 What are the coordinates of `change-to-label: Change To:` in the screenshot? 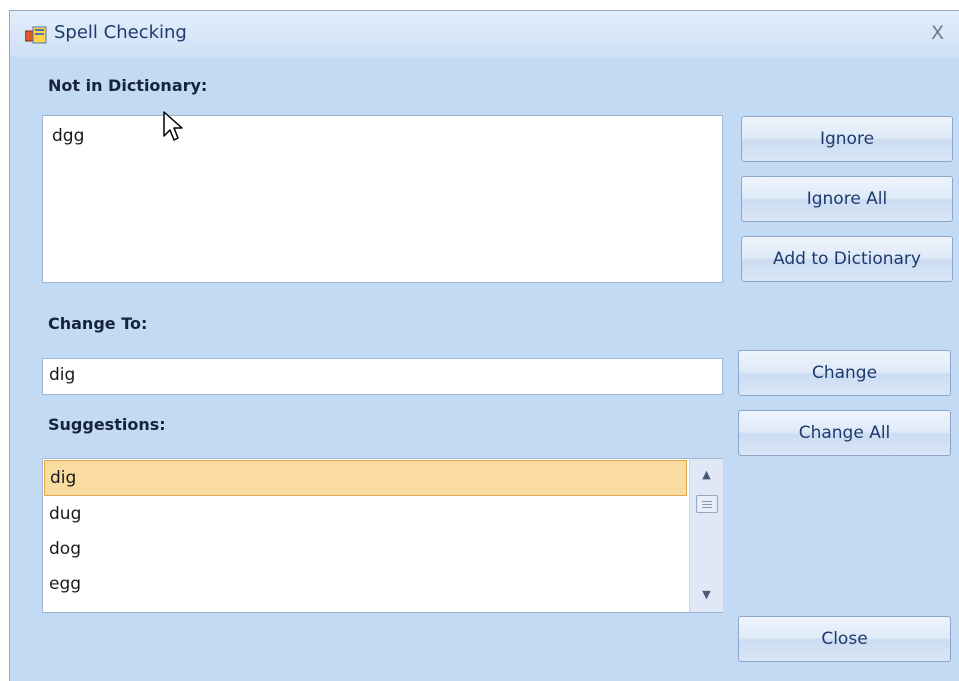 It's located at (98, 323).